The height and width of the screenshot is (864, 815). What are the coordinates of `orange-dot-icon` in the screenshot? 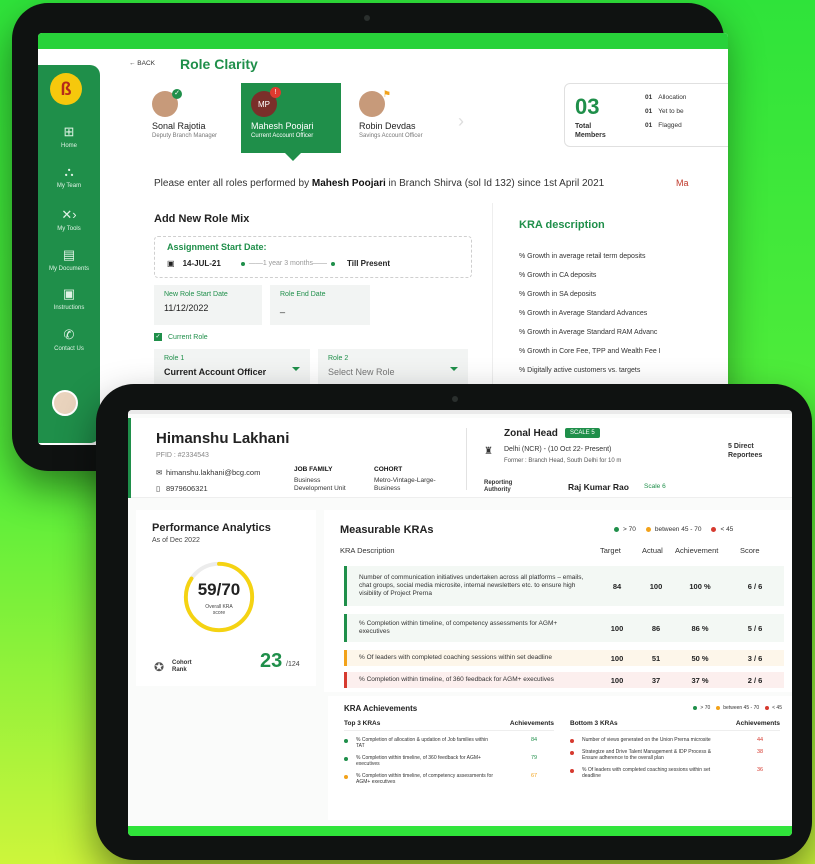 It's located at (648, 529).